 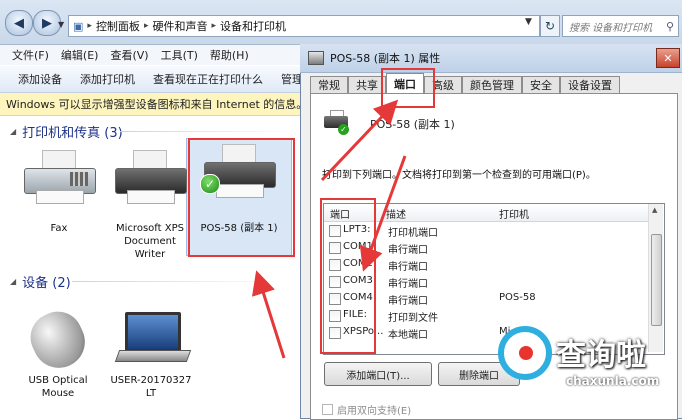 What do you see at coordinates (525, 353) in the screenshot?
I see `watermark-logo-icon` at bounding box center [525, 353].